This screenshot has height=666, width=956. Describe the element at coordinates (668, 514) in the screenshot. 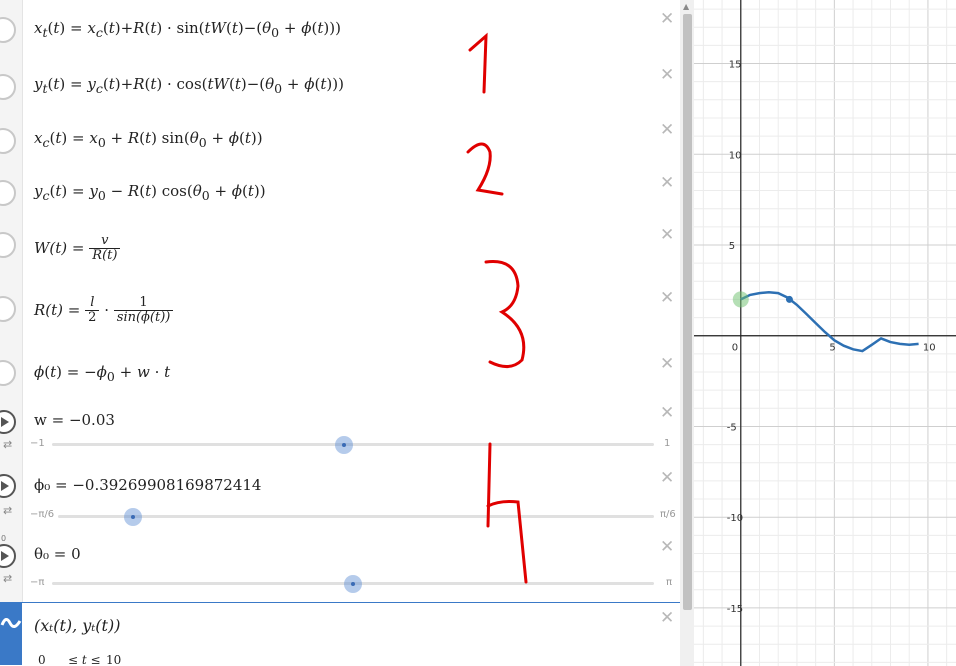

I see `slider-max-phi0: π/6` at that location.